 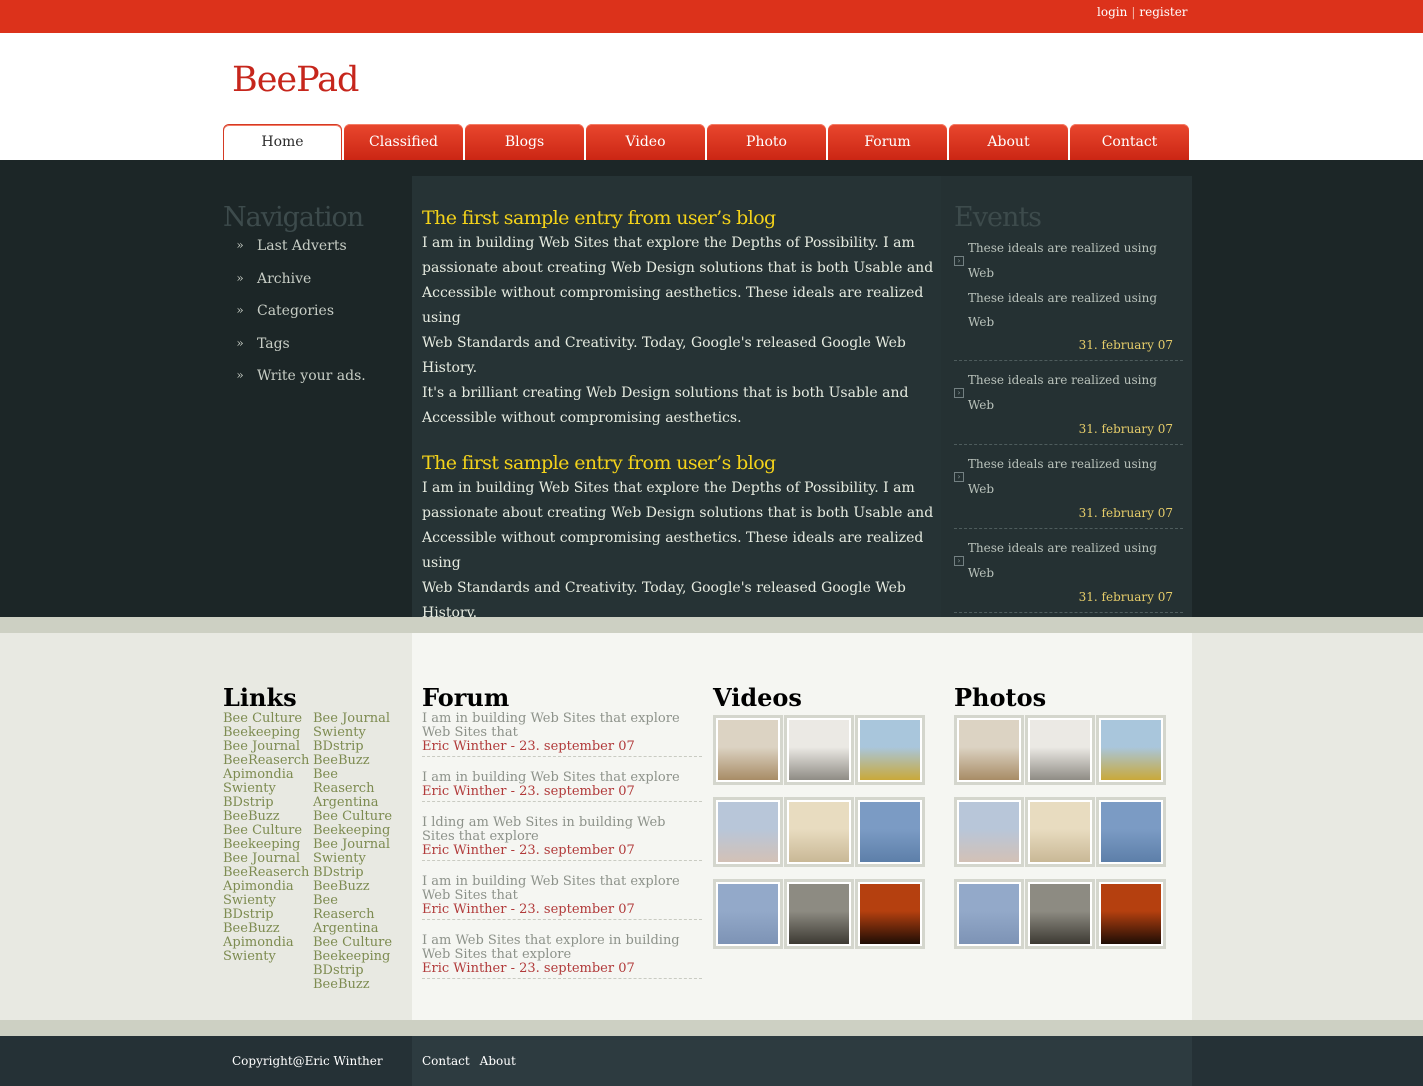 I want to click on tab-blogs: Blogs, so click(x=524, y=142).